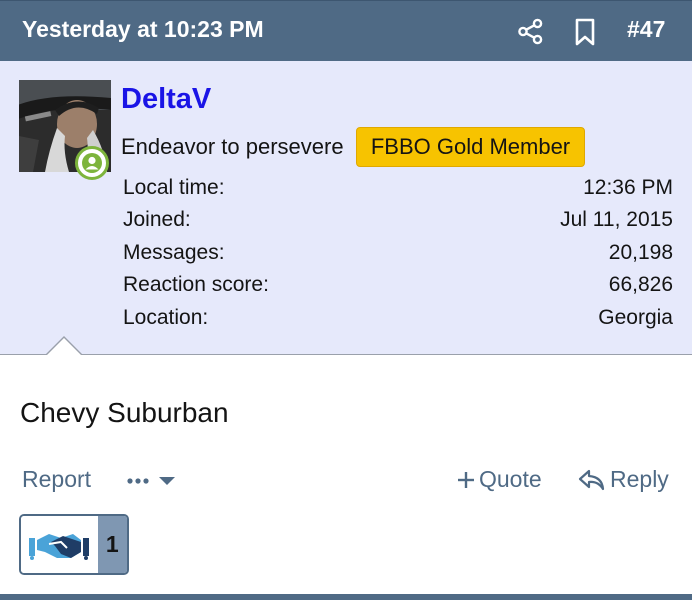 The height and width of the screenshot is (600, 692). I want to click on callout-arrow-fill, so click(64, 346).